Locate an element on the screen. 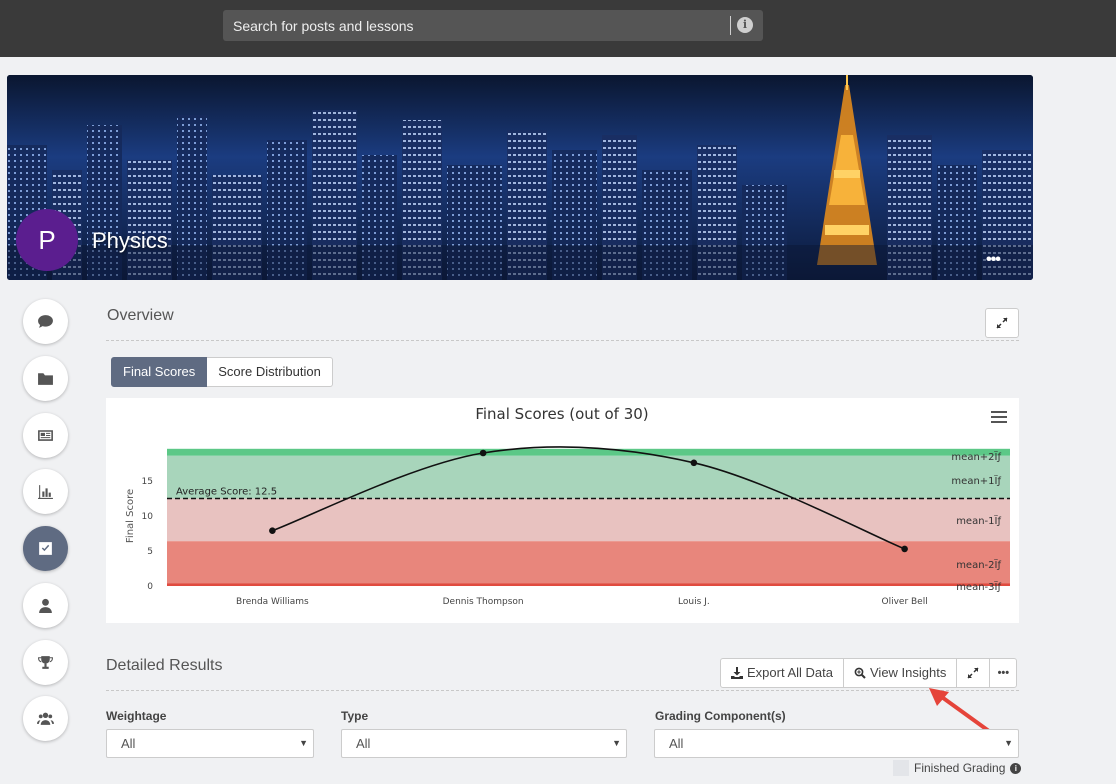  trophy-icon is located at coordinates (45, 662).